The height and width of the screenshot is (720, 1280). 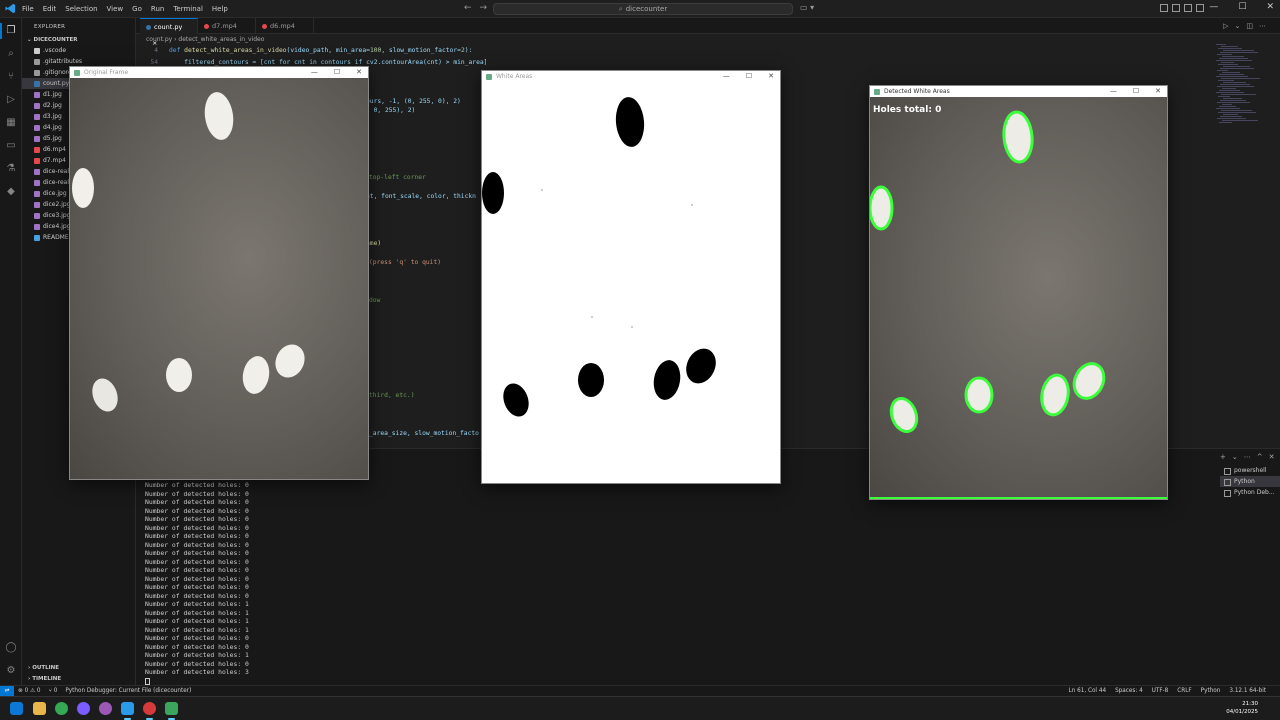 I want to click on gear-icon: ⚙, so click(x=11, y=671).